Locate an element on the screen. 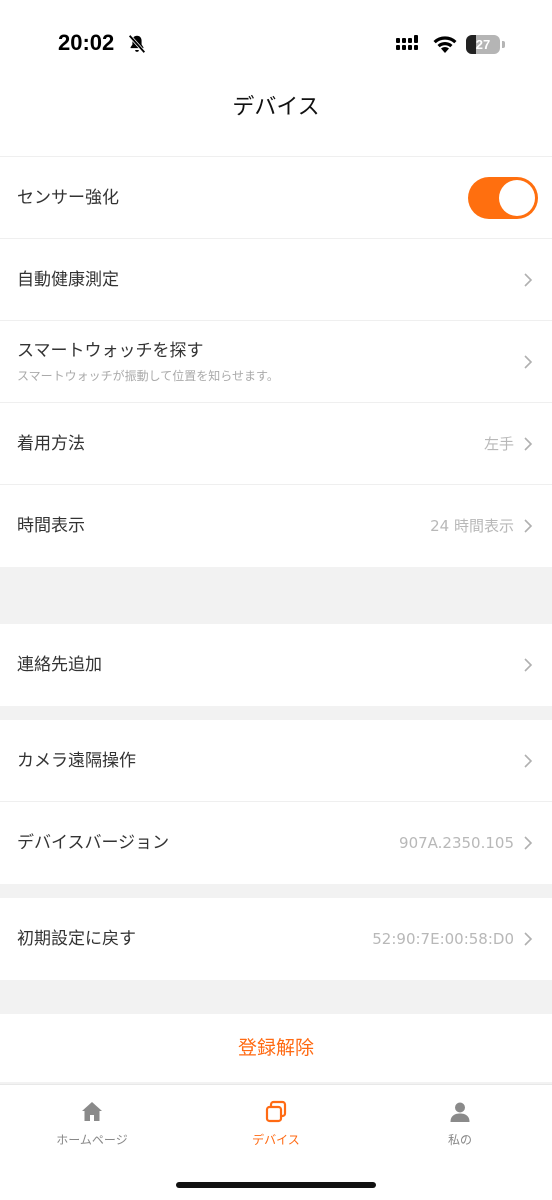 The height and width of the screenshot is (1200, 552). home-icon is located at coordinates (92, 1111).